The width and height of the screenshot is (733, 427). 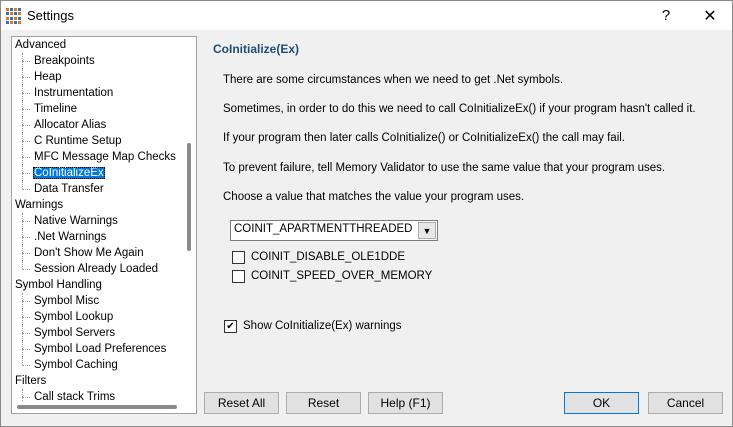 I want to click on tree-item-label: .Net Warnings, so click(x=70, y=237).